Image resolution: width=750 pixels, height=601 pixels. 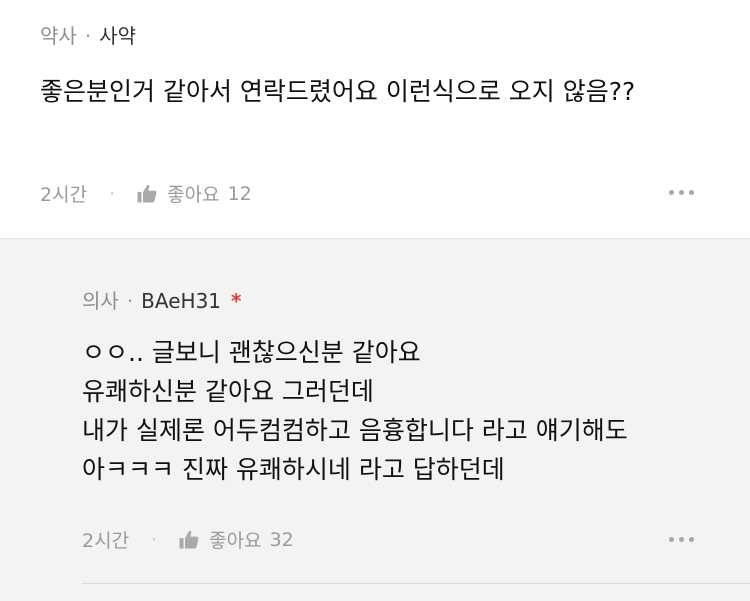 I want to click on divider, so click(x=416, y=583).